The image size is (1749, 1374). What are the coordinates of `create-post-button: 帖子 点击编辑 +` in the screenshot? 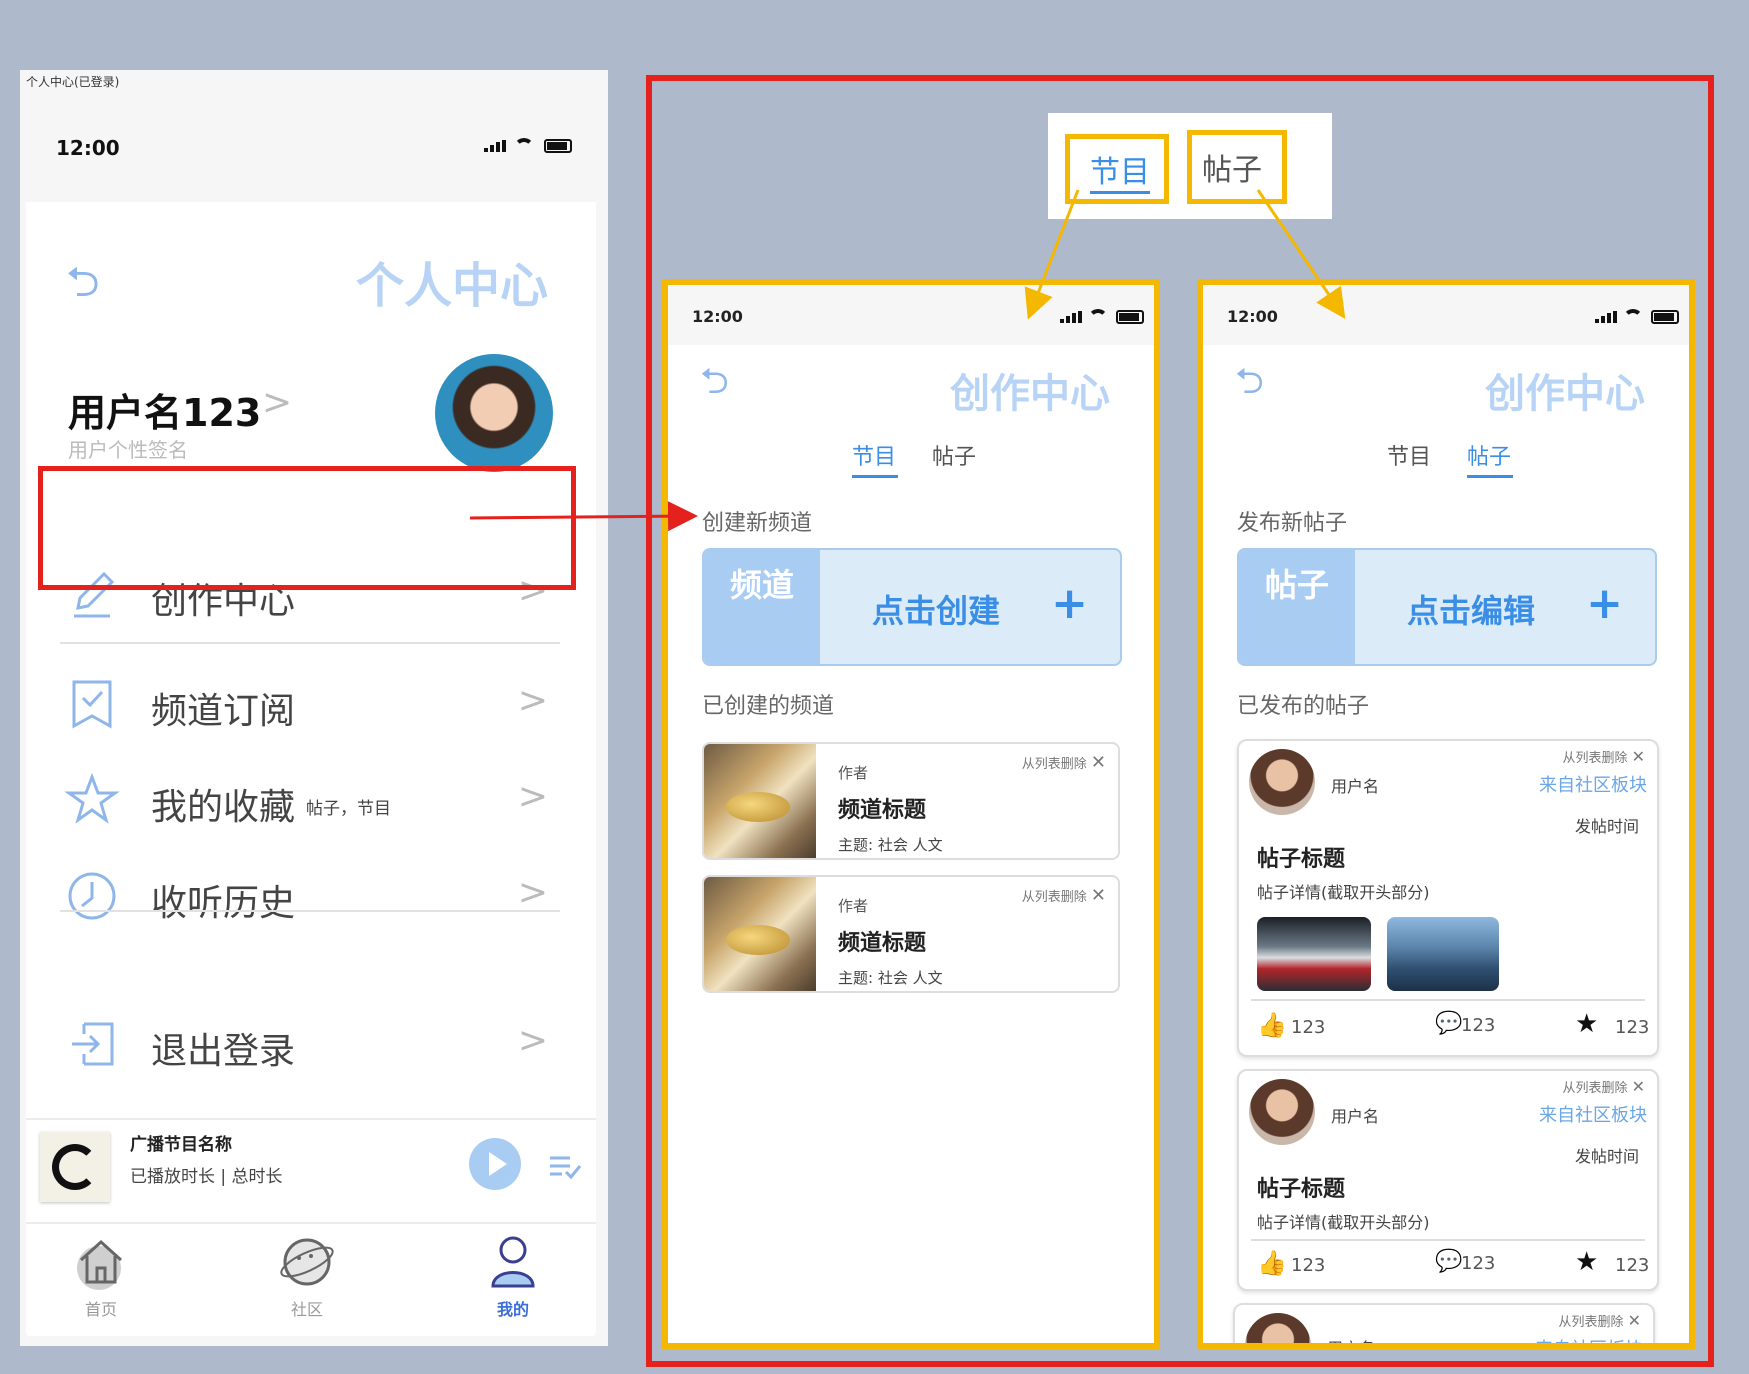 It's located at (1447, 607).